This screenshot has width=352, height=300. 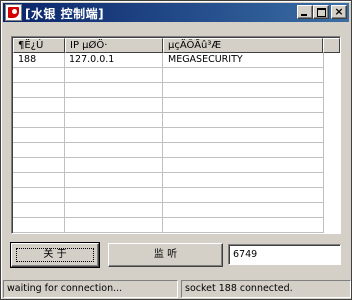 I want to click on port-input: 6749, so click(x=284, y=254).